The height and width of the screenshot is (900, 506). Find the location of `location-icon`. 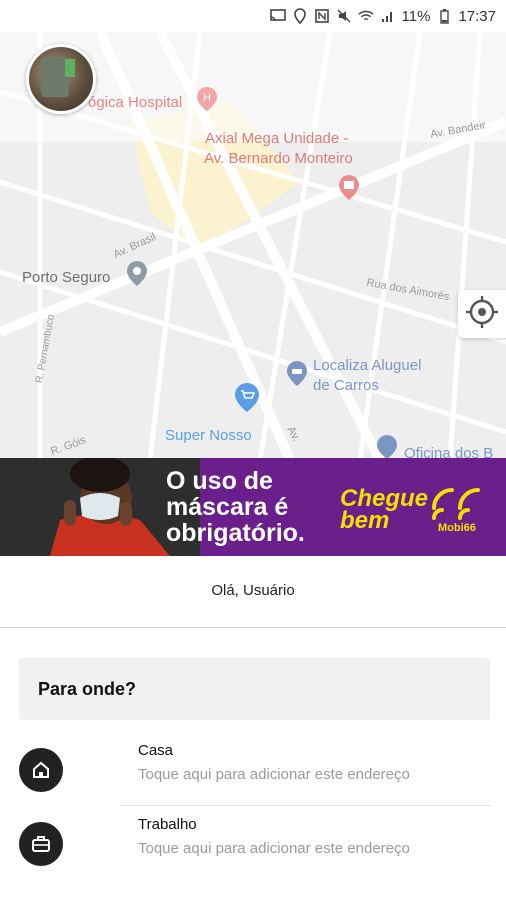

location-icon is located at coordinates (300, 16).